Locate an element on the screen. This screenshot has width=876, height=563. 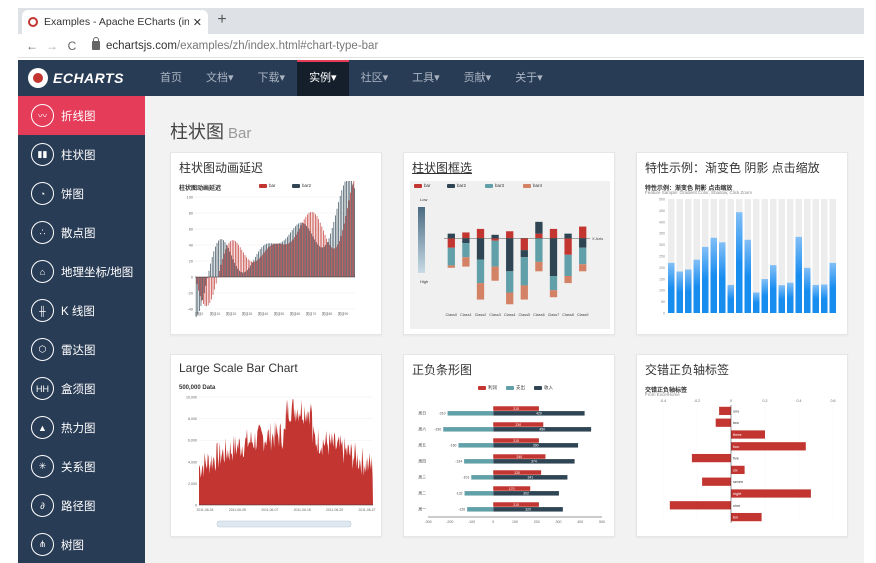
logo-text: ECHARTS is located at coordinates (88, 78).